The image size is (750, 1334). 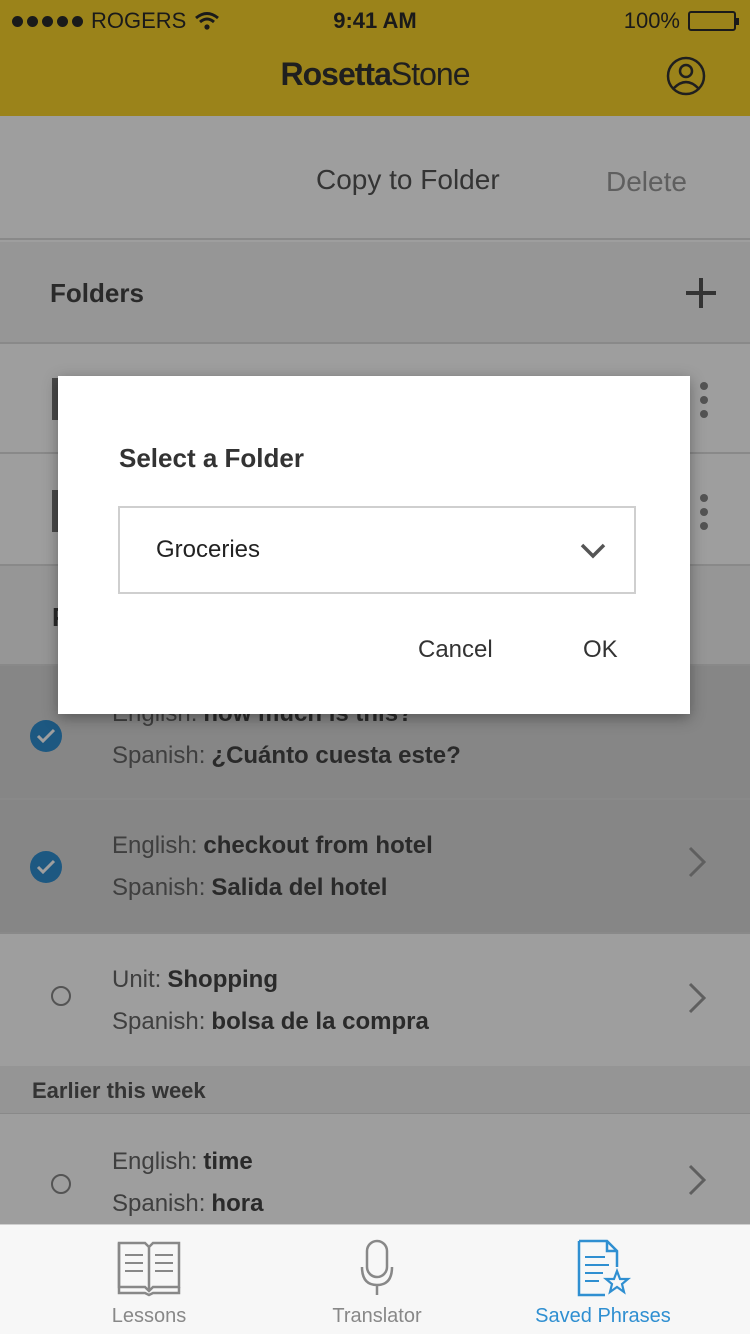 What do you see at coordinates (593, 551) in the screenshot?
I see `chevron-down-icon` at bounding box center [593, 551].